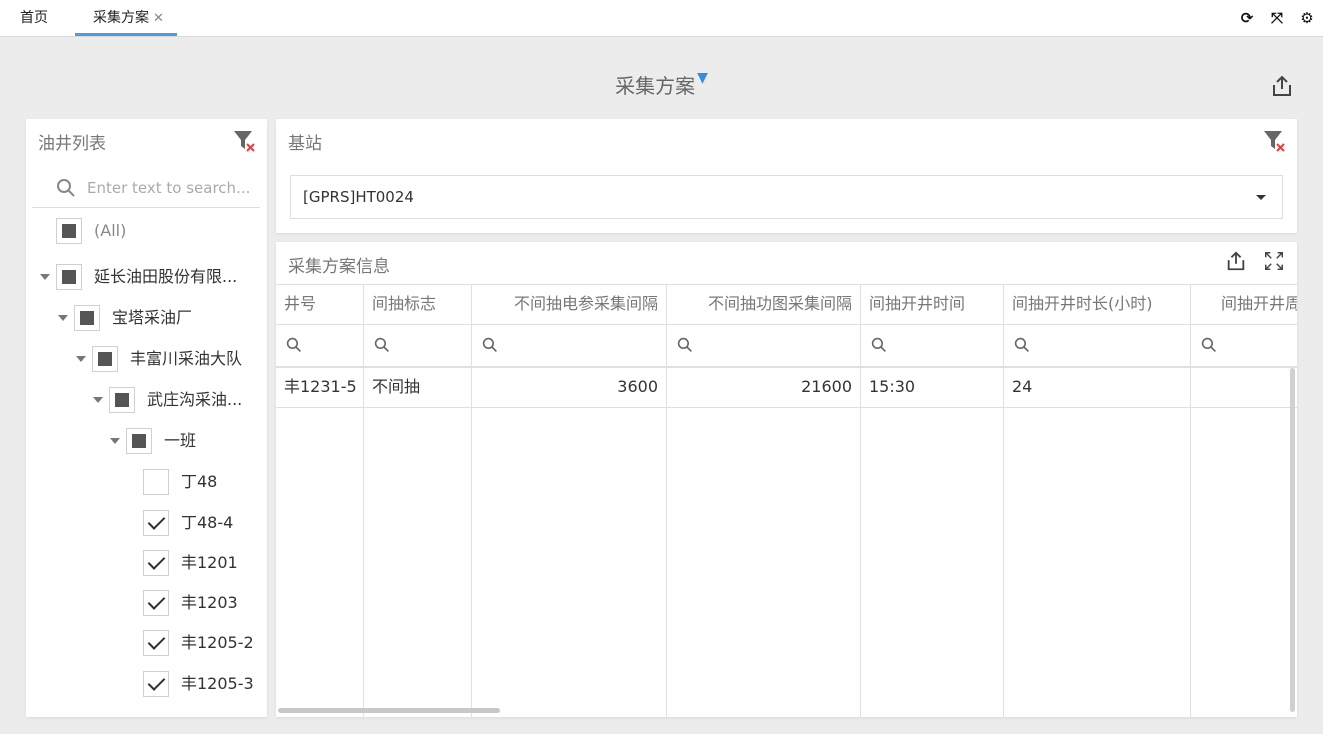 The width and height of the screenshot is (1323, 734). I want to click on table-cell: 15:30, so click(932, 387).